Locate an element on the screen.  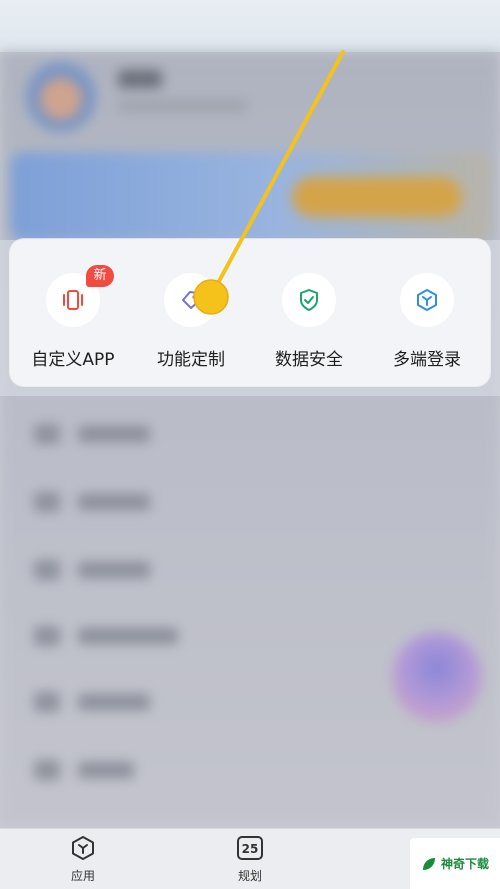
blurred-subtitle is located at coordinates (183, 106).